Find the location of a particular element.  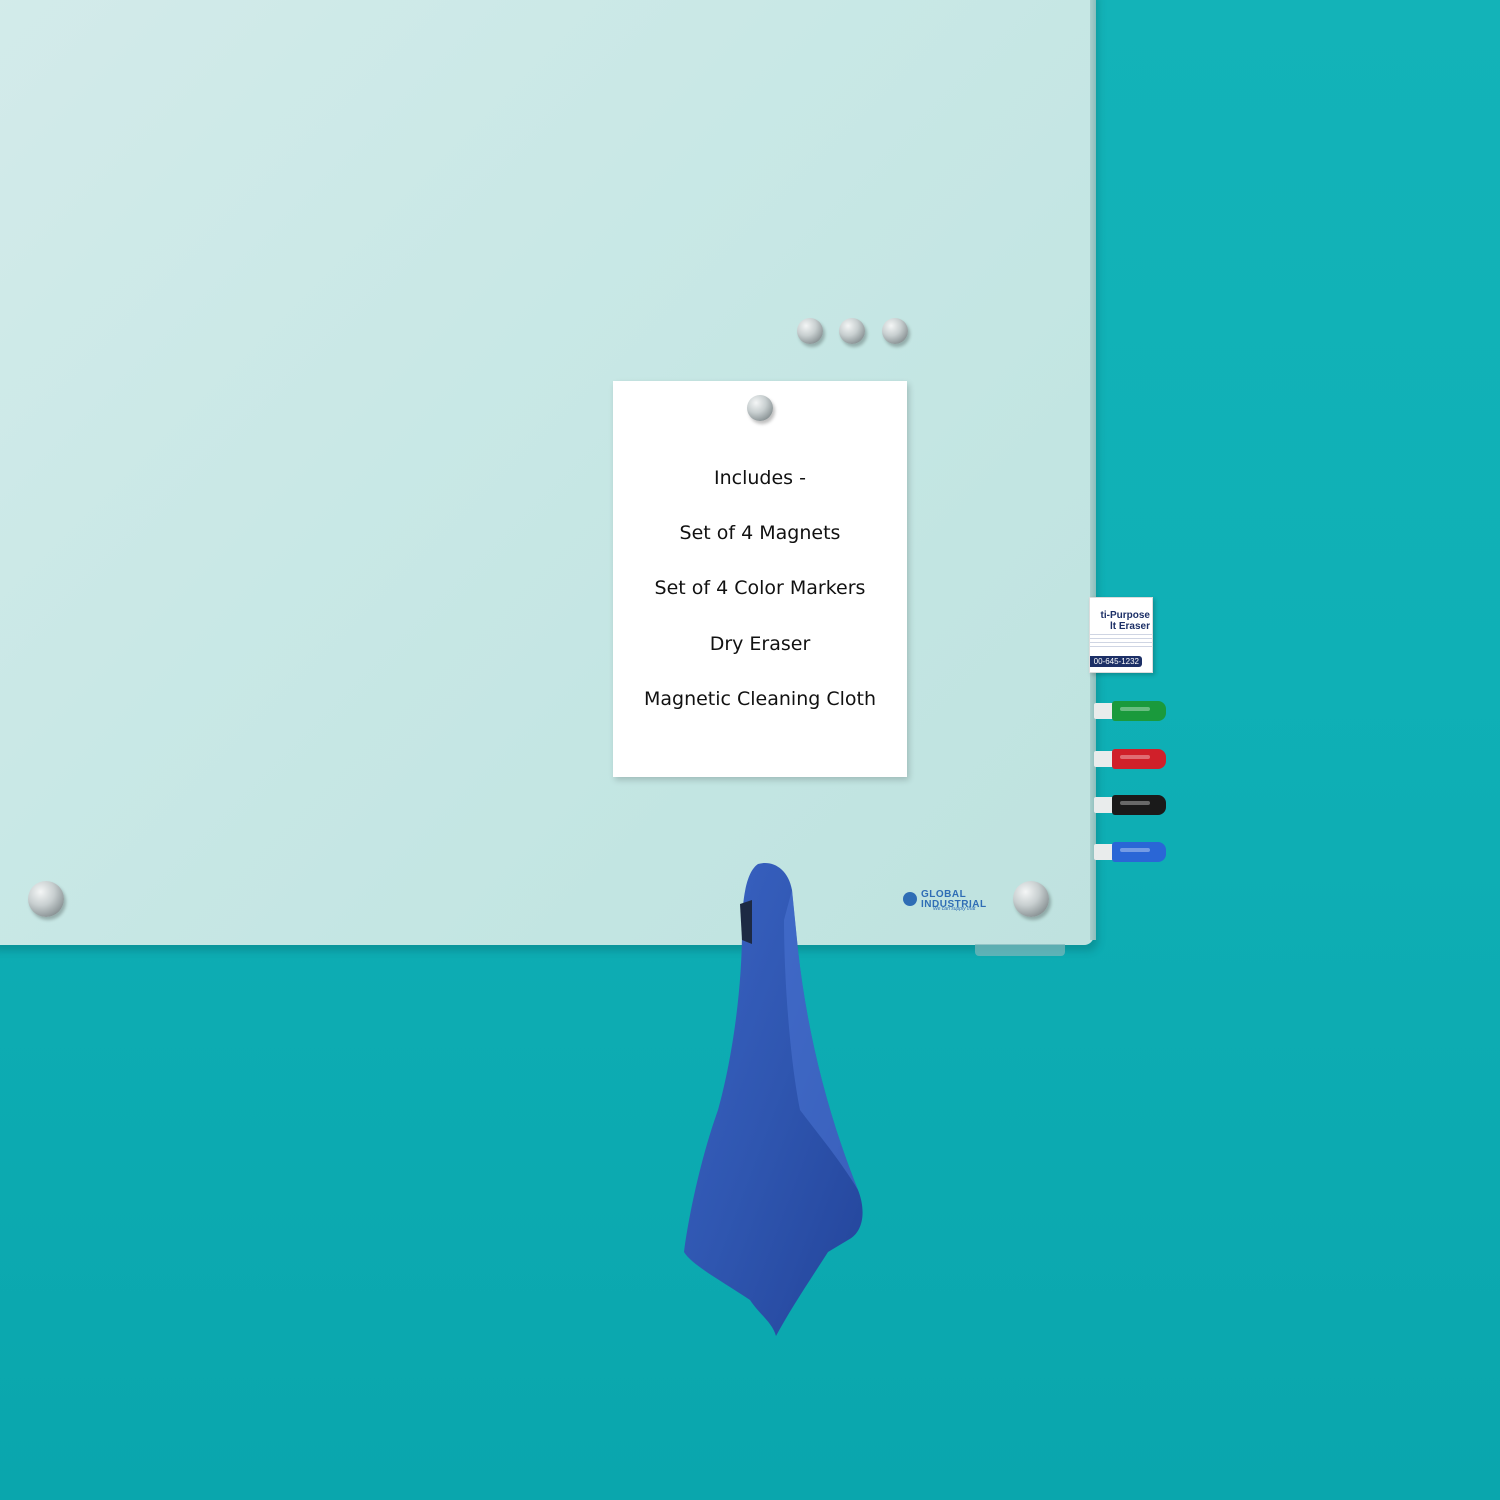

cloth-body is located at coordinates (773, 1099).